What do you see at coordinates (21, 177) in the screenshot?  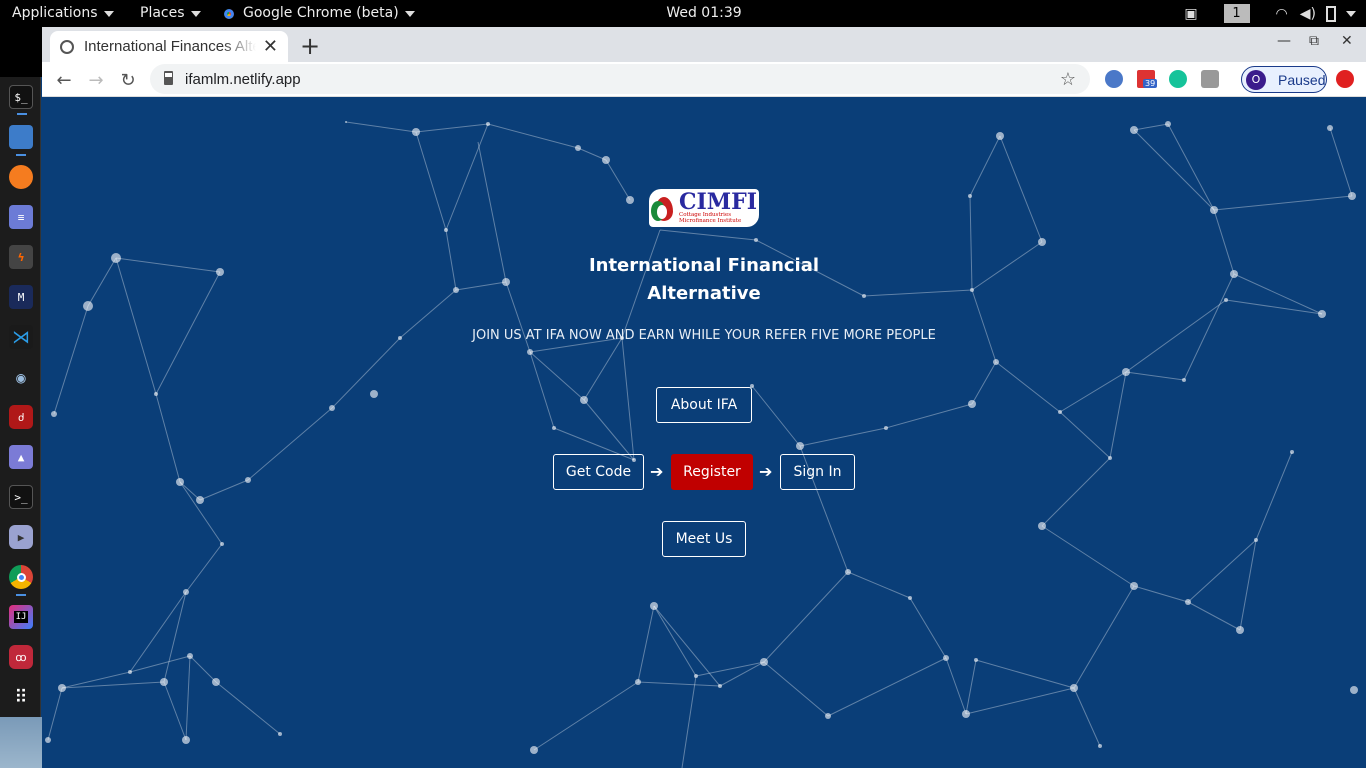 I see `firefox-icon` at bounding box center [21, 177].